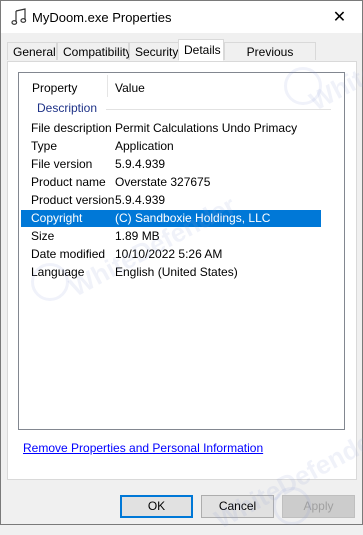  Describe the element at coordinates (44, 146) in the screenshot. I see `property-name: Type` at that location.